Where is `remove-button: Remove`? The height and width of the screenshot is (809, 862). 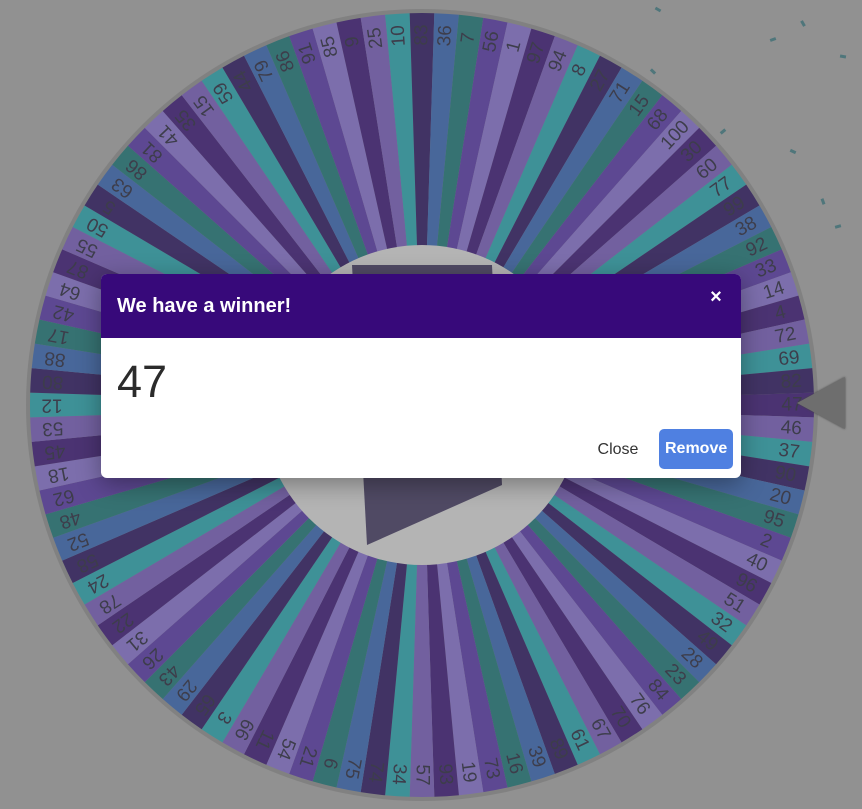
remove-button: Remove is located at coordinates (696, 449).